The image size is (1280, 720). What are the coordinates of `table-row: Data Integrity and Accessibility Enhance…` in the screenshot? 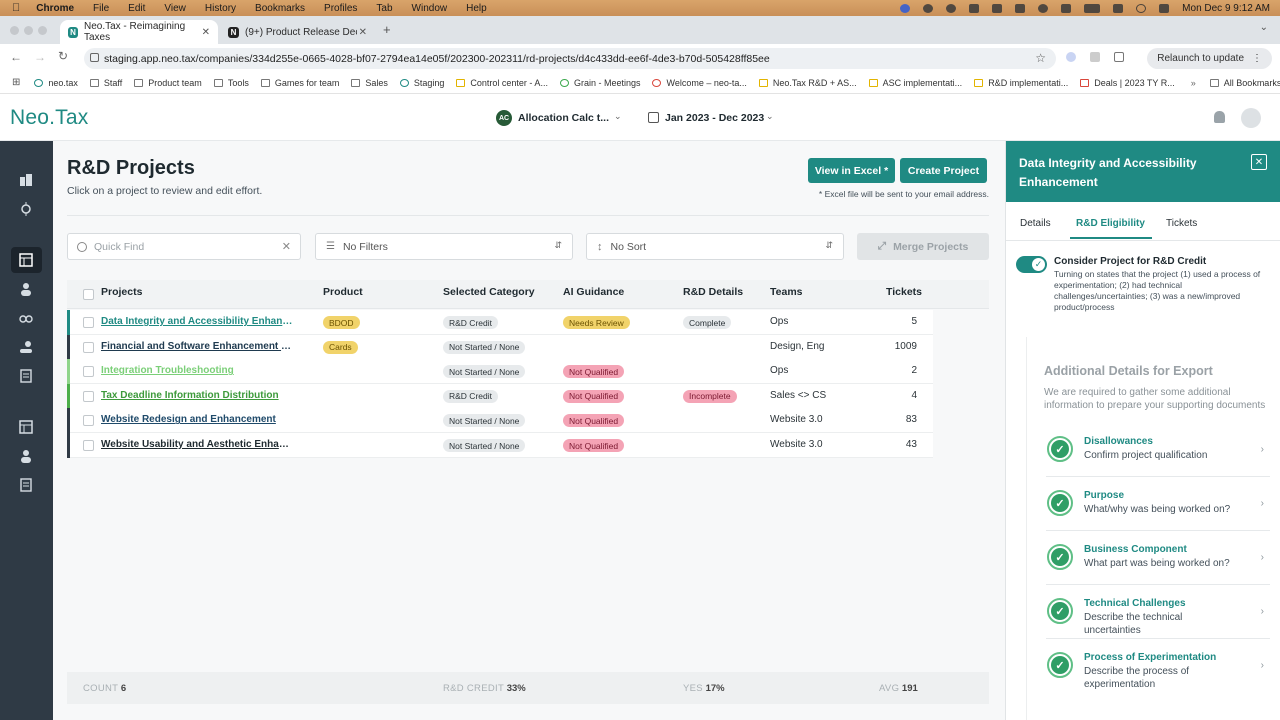 It's located at (500, 322).